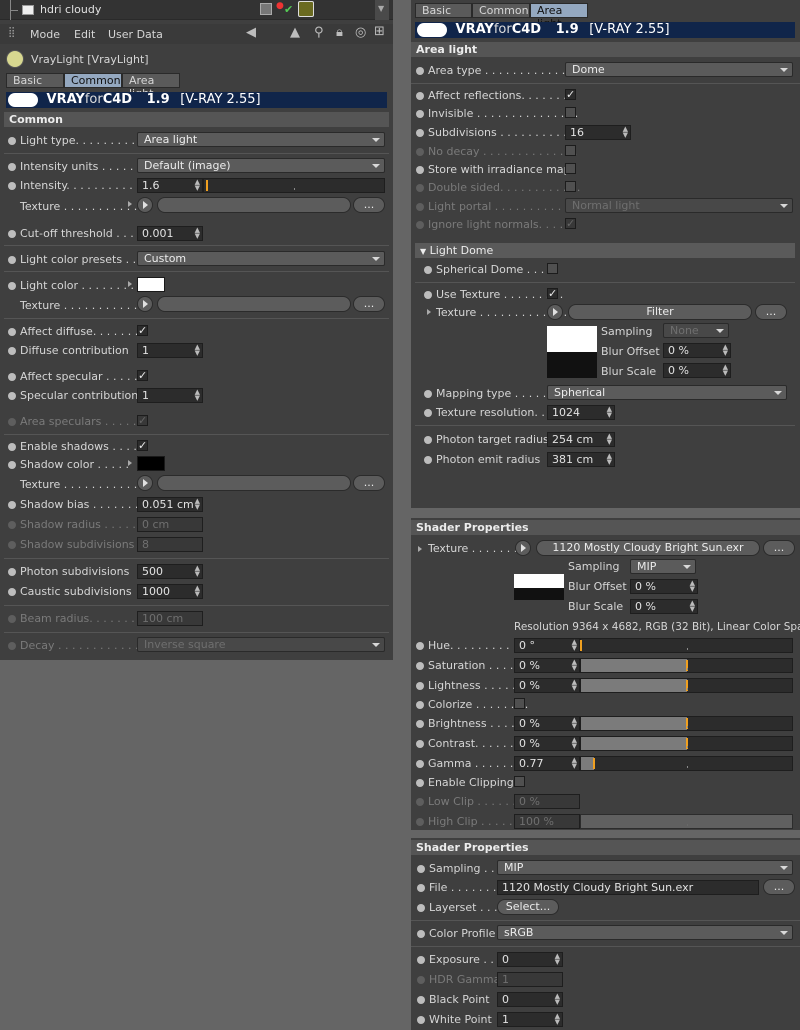 Image resolution: width=800 pixels, height=1030 pixels. Describe the element at coordinates (570, 112) in the screenshot. I see `invisible-checkbox` at that location.